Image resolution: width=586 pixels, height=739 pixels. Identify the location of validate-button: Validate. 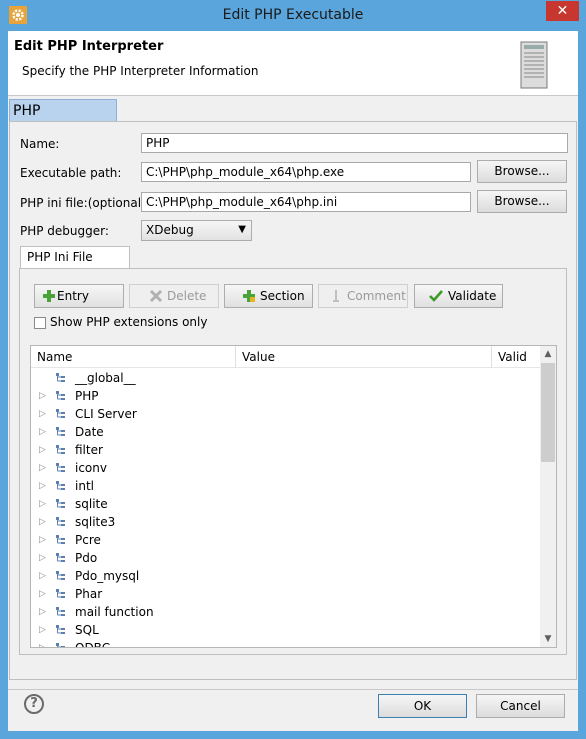
(458, 296).